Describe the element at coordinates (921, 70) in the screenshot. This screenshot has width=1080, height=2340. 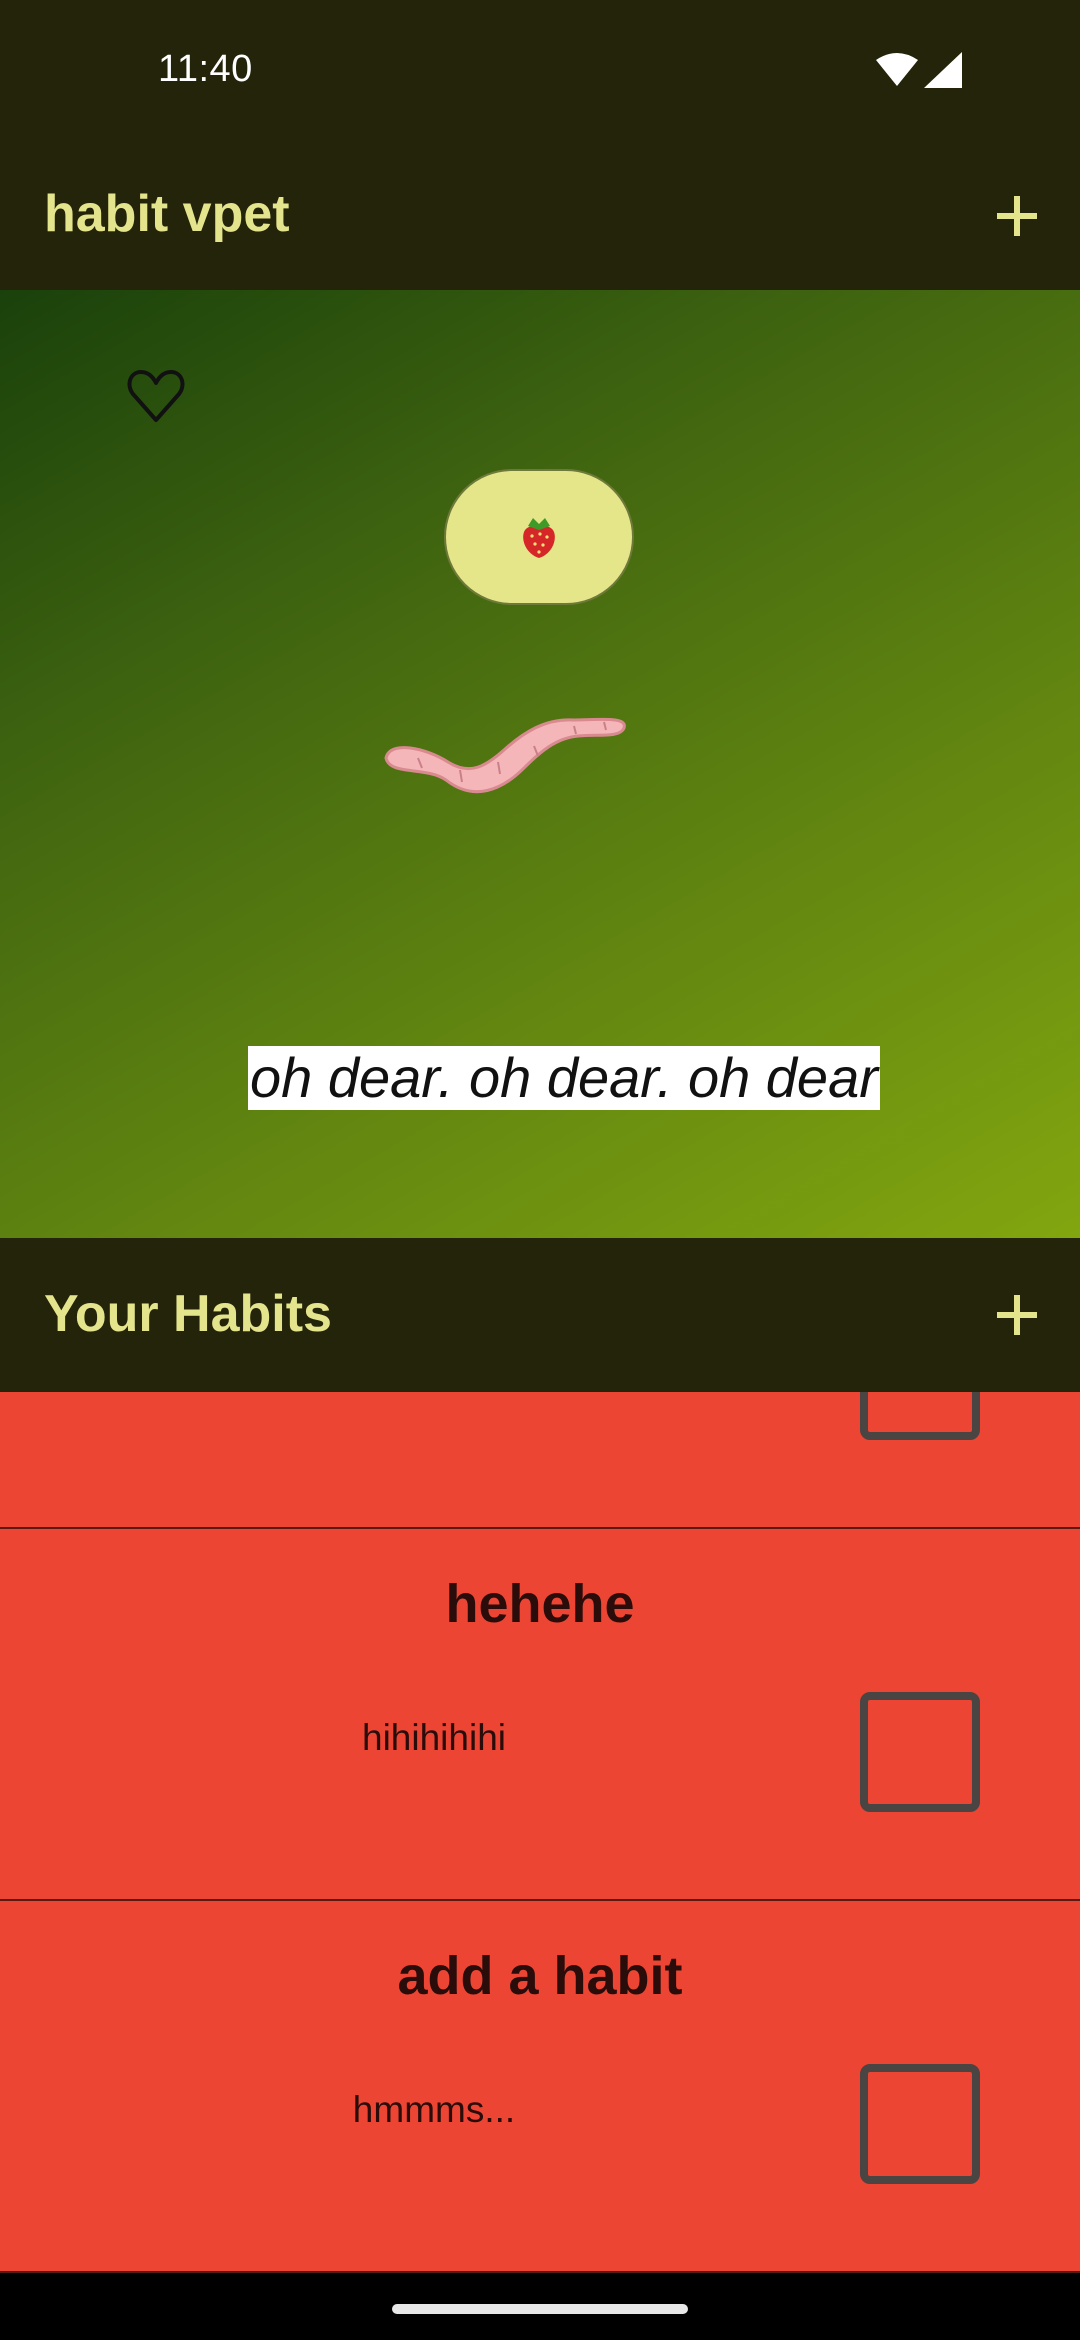
I see `status-icons` at that location.